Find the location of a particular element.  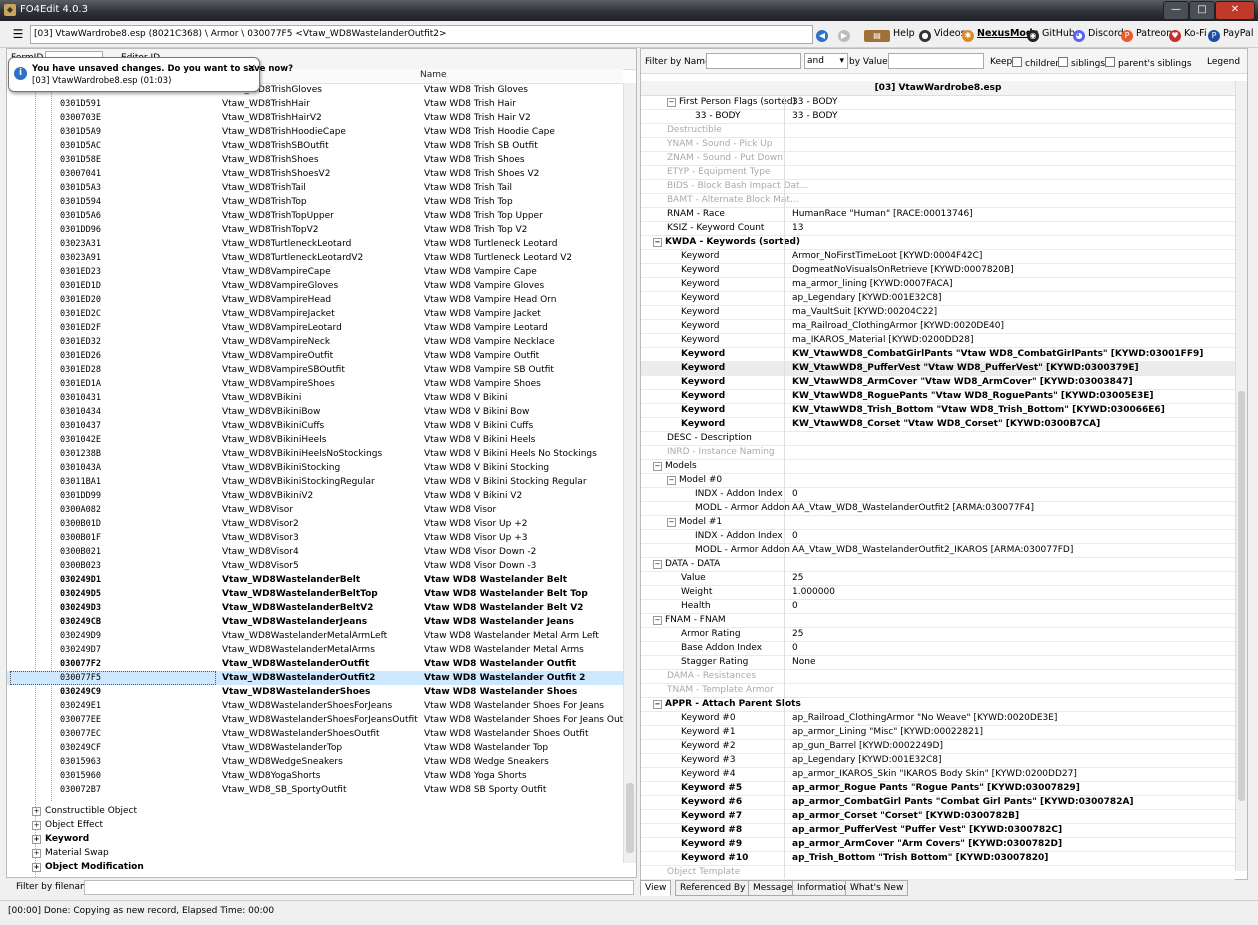

record-field-row: − DATA - DATA is located at coordinates (938, 564).